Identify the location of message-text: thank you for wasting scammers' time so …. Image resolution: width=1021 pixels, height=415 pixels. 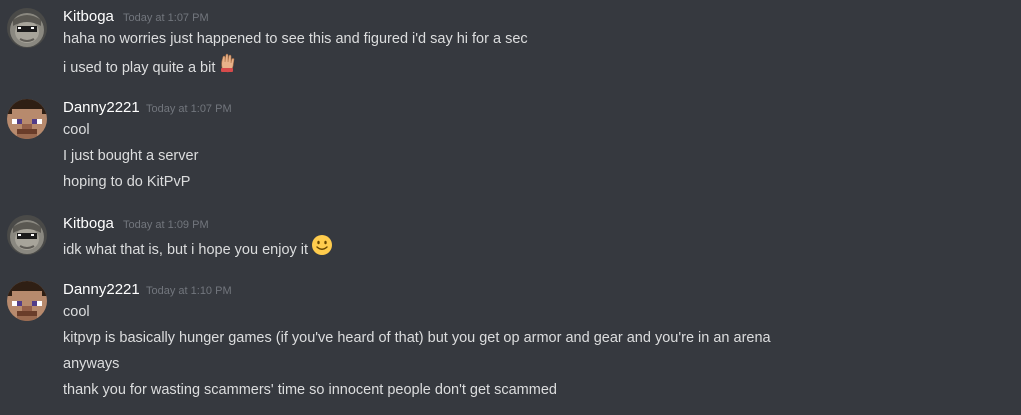
(310, 390).